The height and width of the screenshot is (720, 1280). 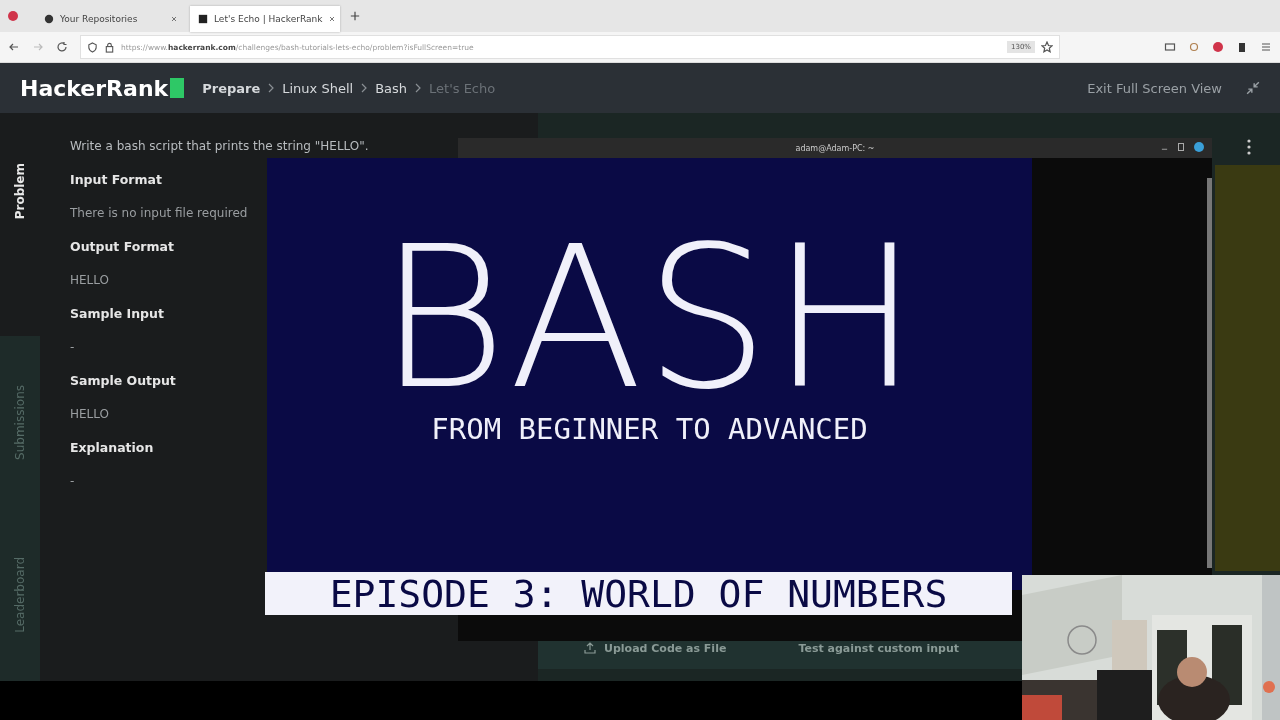 What do you see at coordinates (122, 246) in the screenshot?
I see `section-heading: Output Format` at bounding box center [122, 246].